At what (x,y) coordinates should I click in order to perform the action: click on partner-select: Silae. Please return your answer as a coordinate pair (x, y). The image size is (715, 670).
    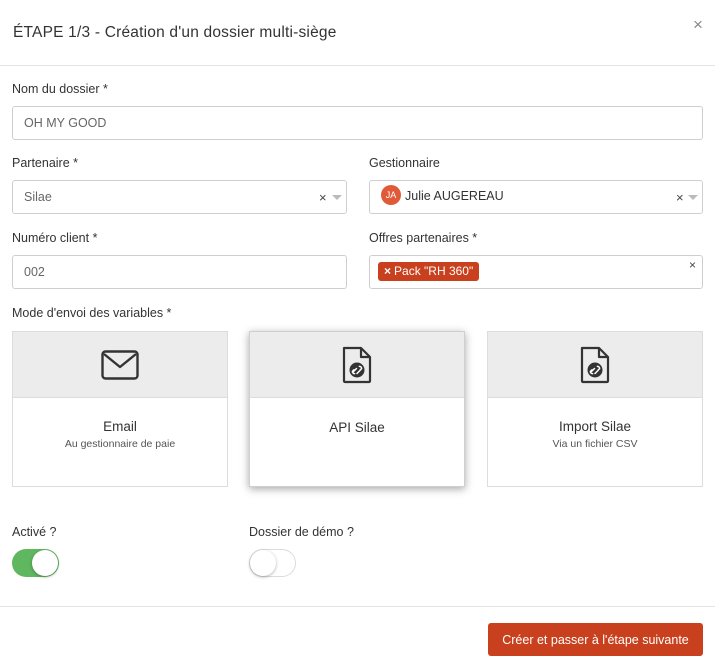
    Looking at the image, I should click on (179, 197).